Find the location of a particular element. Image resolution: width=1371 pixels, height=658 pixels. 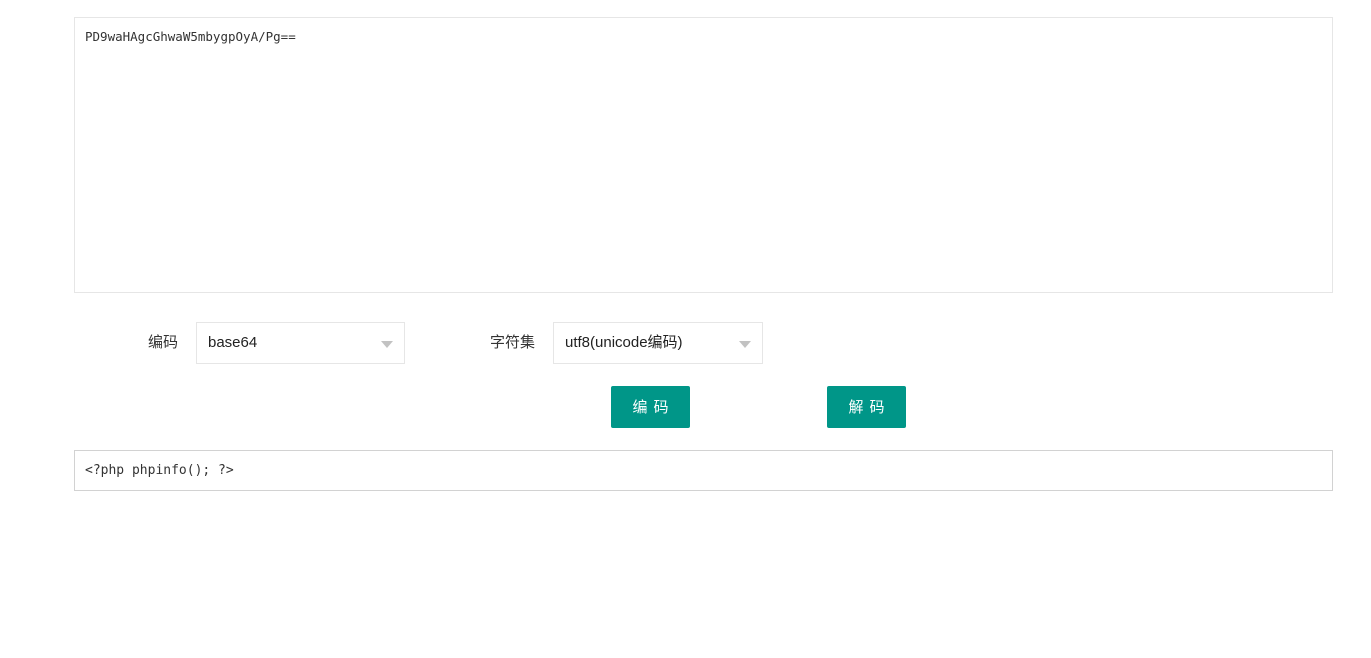

charset-select: utf8(unicode编码) is located at coordinates (658, 343).